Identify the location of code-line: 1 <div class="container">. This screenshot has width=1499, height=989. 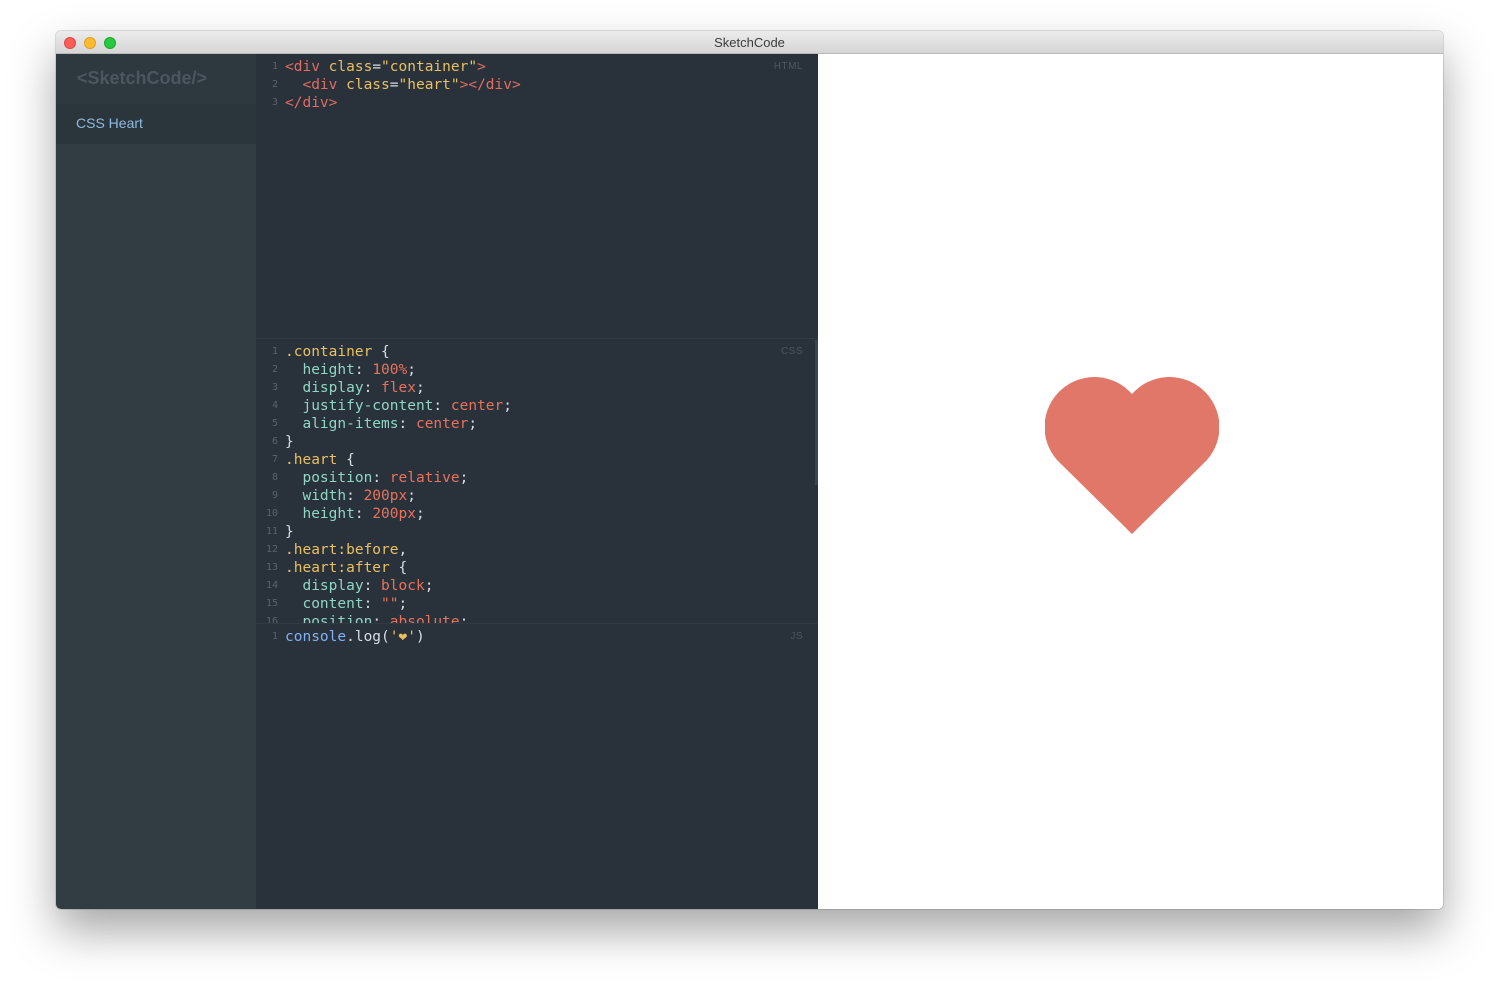
(537, 67).